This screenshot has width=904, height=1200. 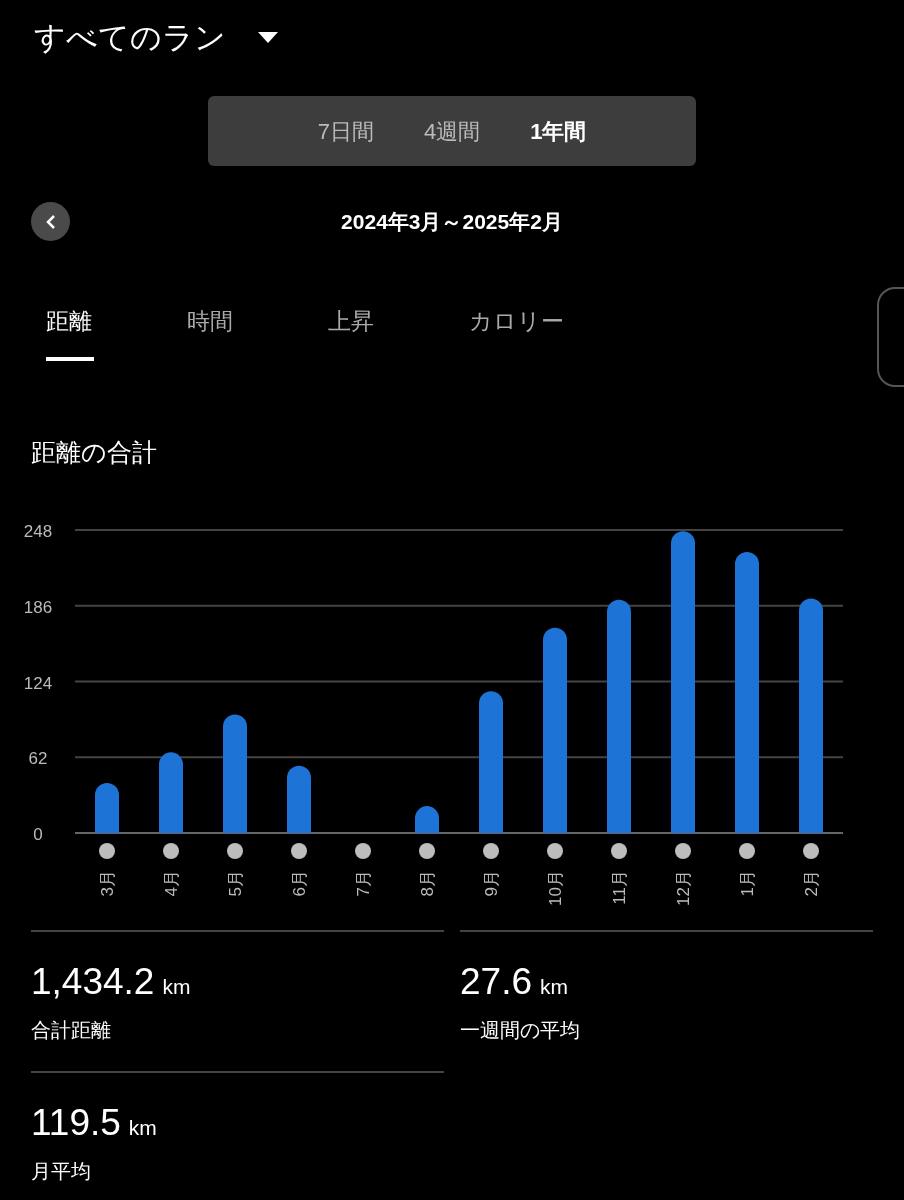 I want to click on x-axis-label: 5月, so click(x=235, y=882).